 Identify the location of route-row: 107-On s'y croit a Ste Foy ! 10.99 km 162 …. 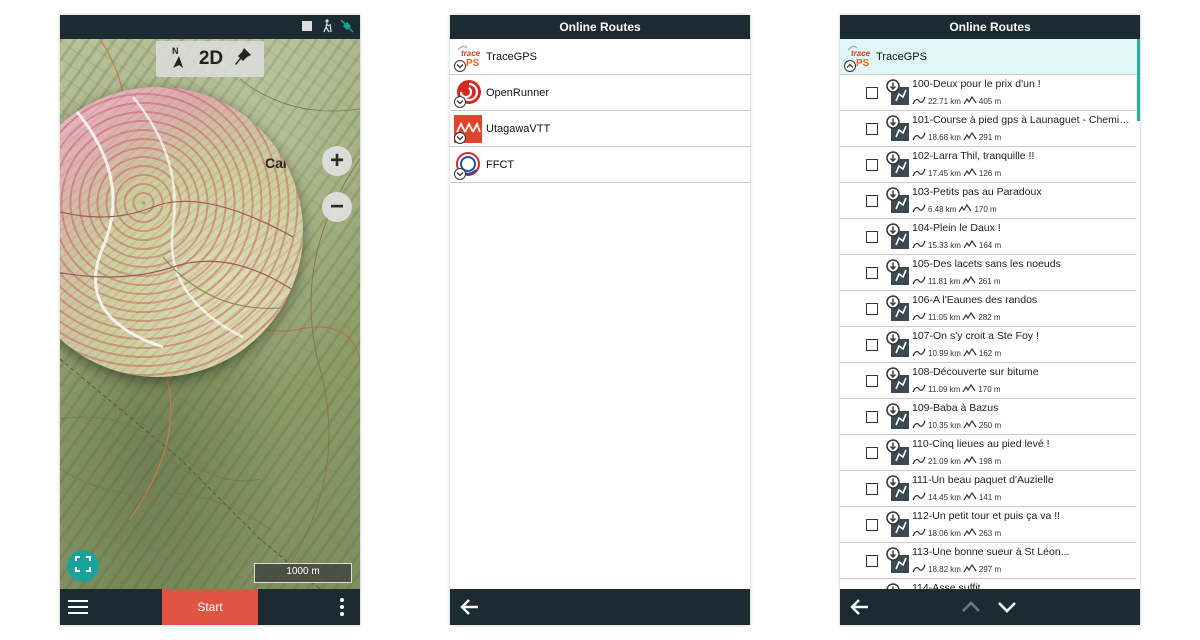
(988, 345).